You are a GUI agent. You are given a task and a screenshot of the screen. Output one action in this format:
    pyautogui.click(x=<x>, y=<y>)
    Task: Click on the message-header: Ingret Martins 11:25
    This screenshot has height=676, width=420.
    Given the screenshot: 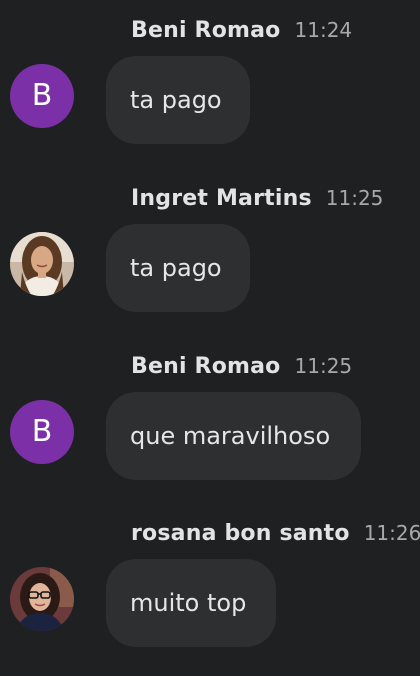 What is the action you would take?
    pyautogui.click(x=257, y=201)
    